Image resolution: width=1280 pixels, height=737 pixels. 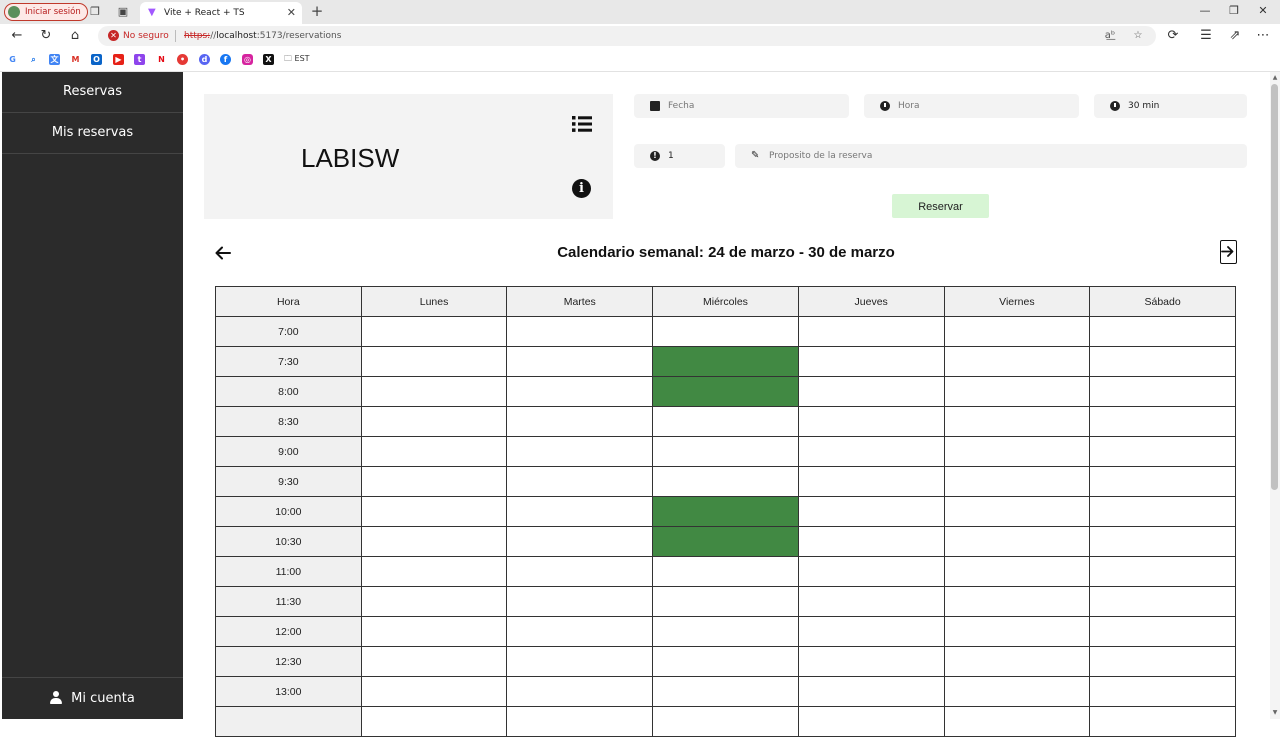 What do you see at coordinates (96, 59) in the screenshot?
I see `bookmark-outlook-icon: O` at bounding box center [96, 59].